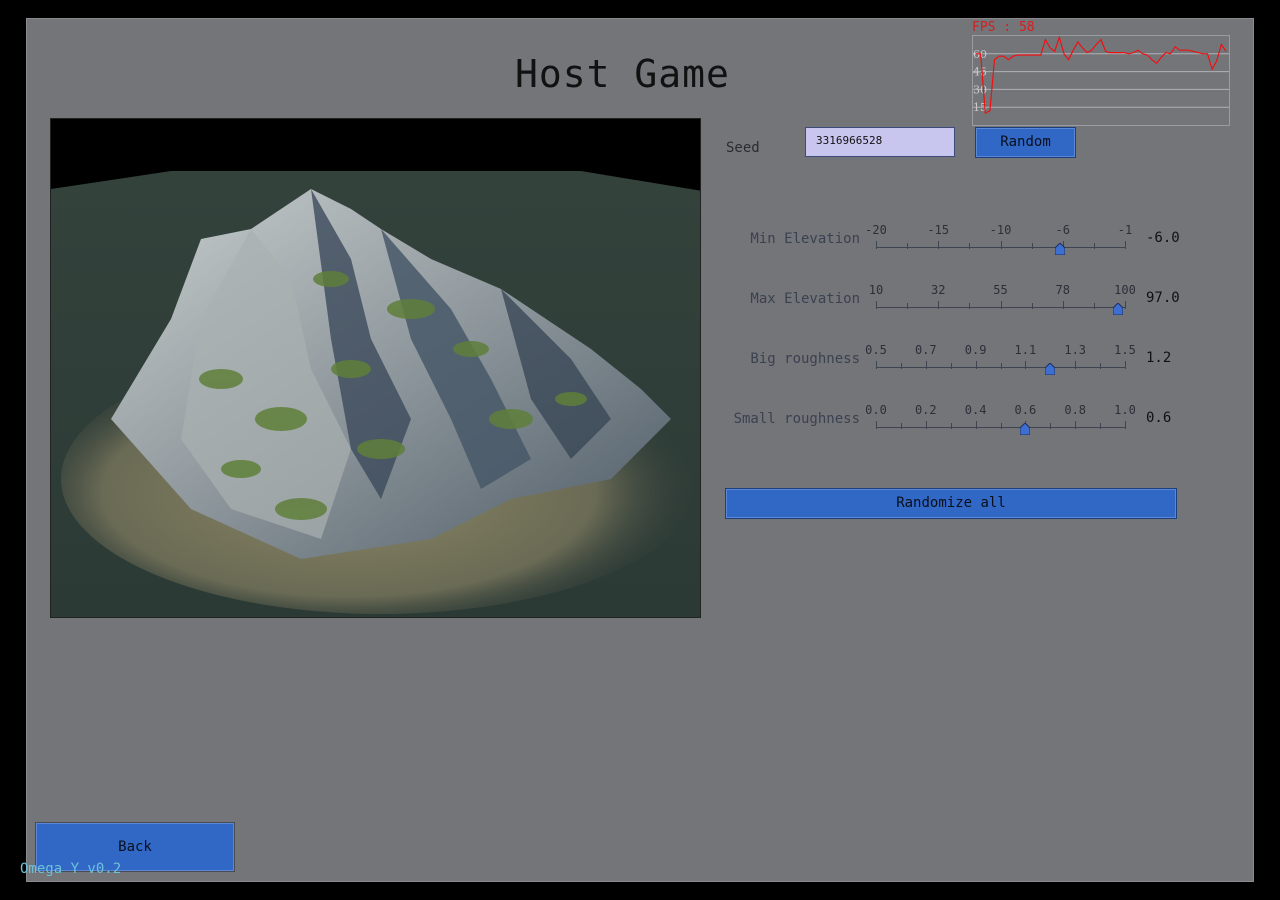 This screenshot has height=900, width=1280. I want to click on fps-line, so click(1101, 75).